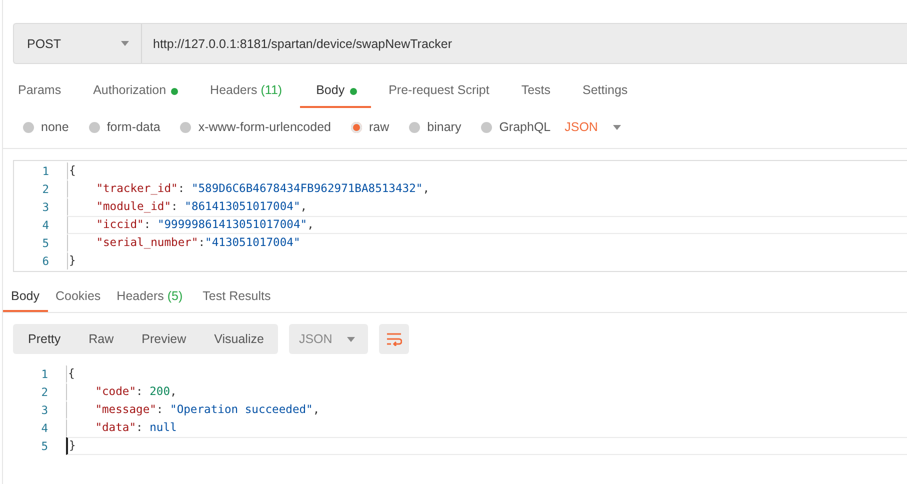 The image size is (907, 484). Describe the element at coordinates (516, 127) in the screenshot. I see `radio-option: GraphQL` at that location.